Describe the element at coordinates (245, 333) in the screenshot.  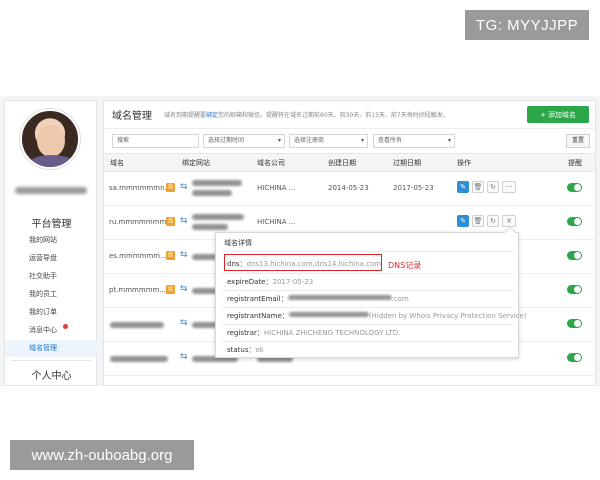
I see `registrar-label: registrar：` at that location.